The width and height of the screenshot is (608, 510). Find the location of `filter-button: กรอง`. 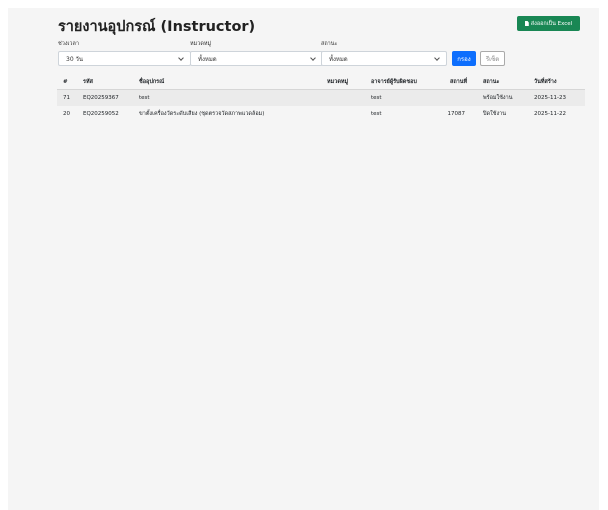

filter-button: กรอง is located at coordinates (464, 58).